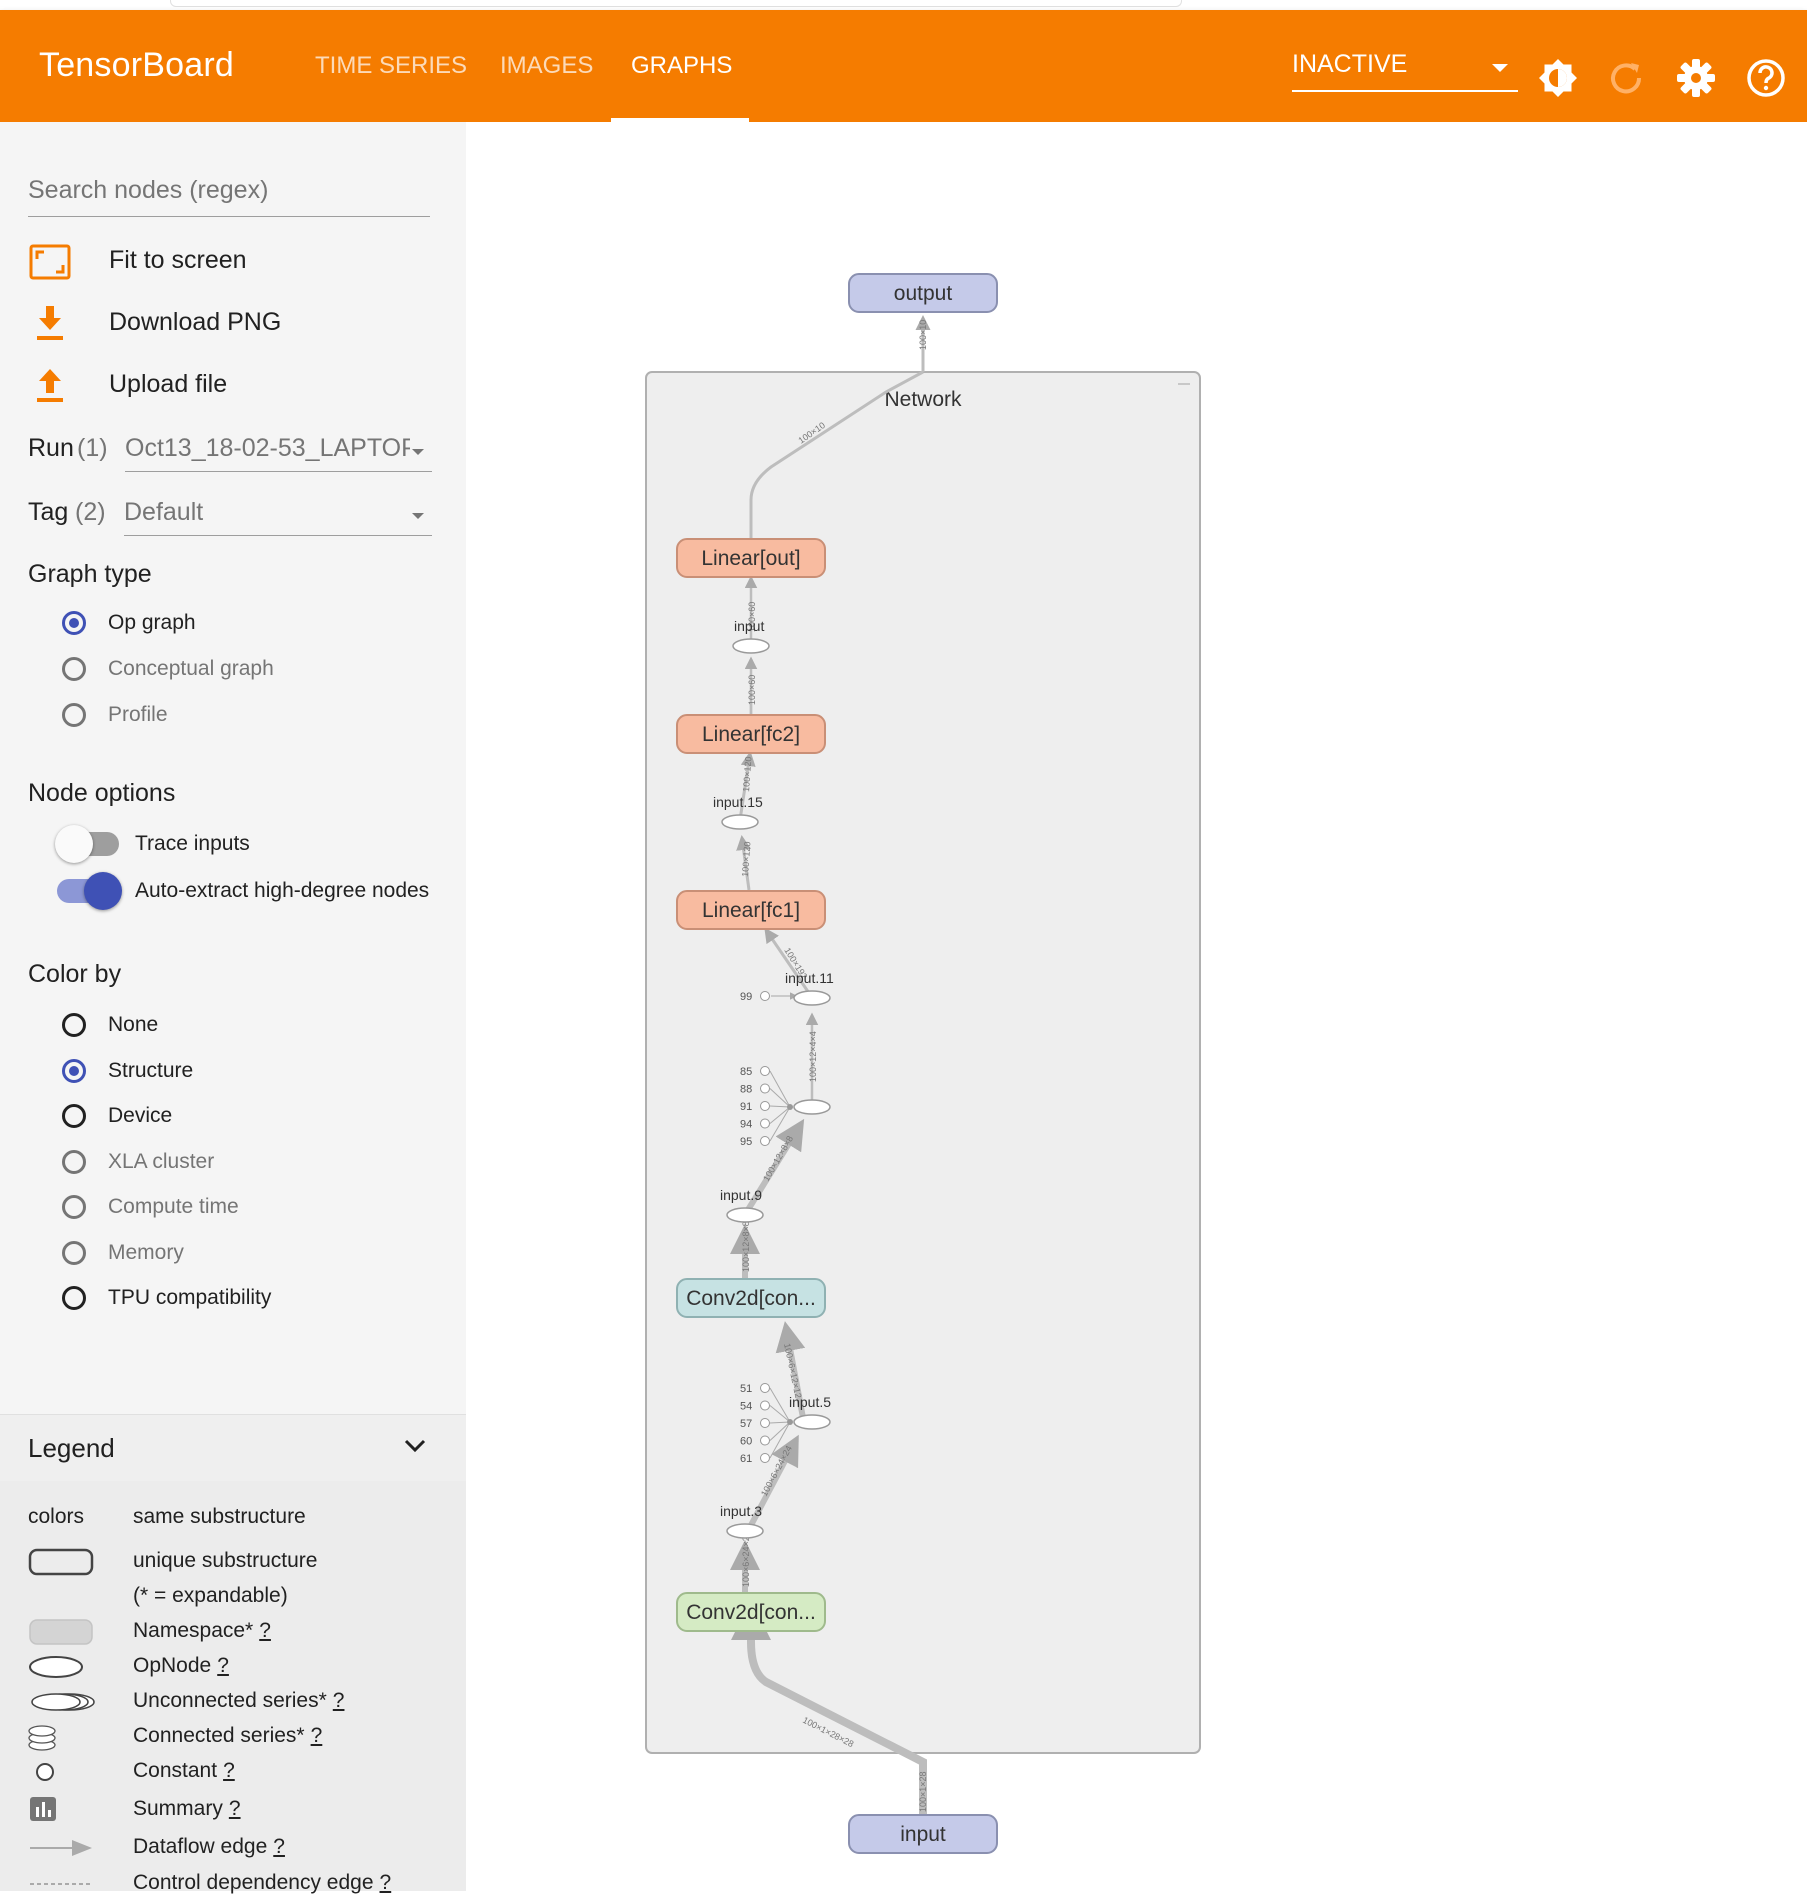 This screenshot has width=1807, height=1901. I want to click on node-linear-fc1-label: Linear[fc1], so click(751, 910).